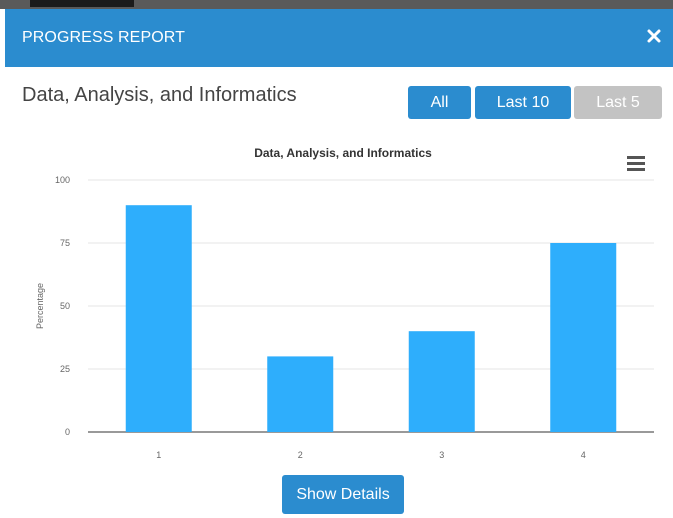 The image size is (673, 518). What do you see at coordinates (62, 180) in the screenshot?
I see `y-tick-label: 100` at bounding box center [62, 180].